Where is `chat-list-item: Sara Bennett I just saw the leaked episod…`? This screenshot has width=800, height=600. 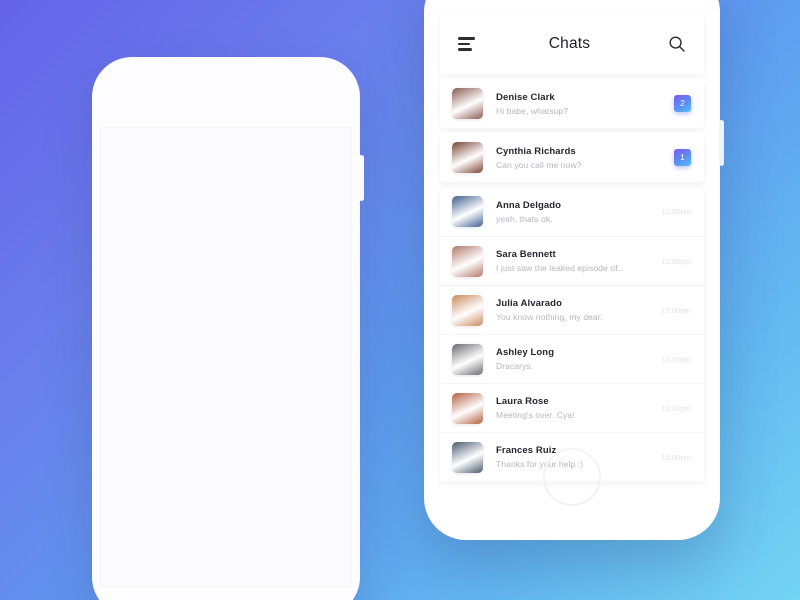
chat-list-item: Sara Bennett I just saw the leaked episod… is located at coordinates (572, 260).